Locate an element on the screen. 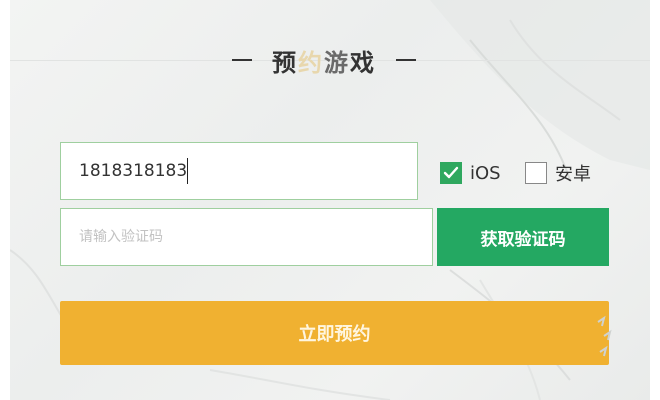 The width and height of the screenshot is (660, 400). title-char: 游 is located at coordinates (337, 62).